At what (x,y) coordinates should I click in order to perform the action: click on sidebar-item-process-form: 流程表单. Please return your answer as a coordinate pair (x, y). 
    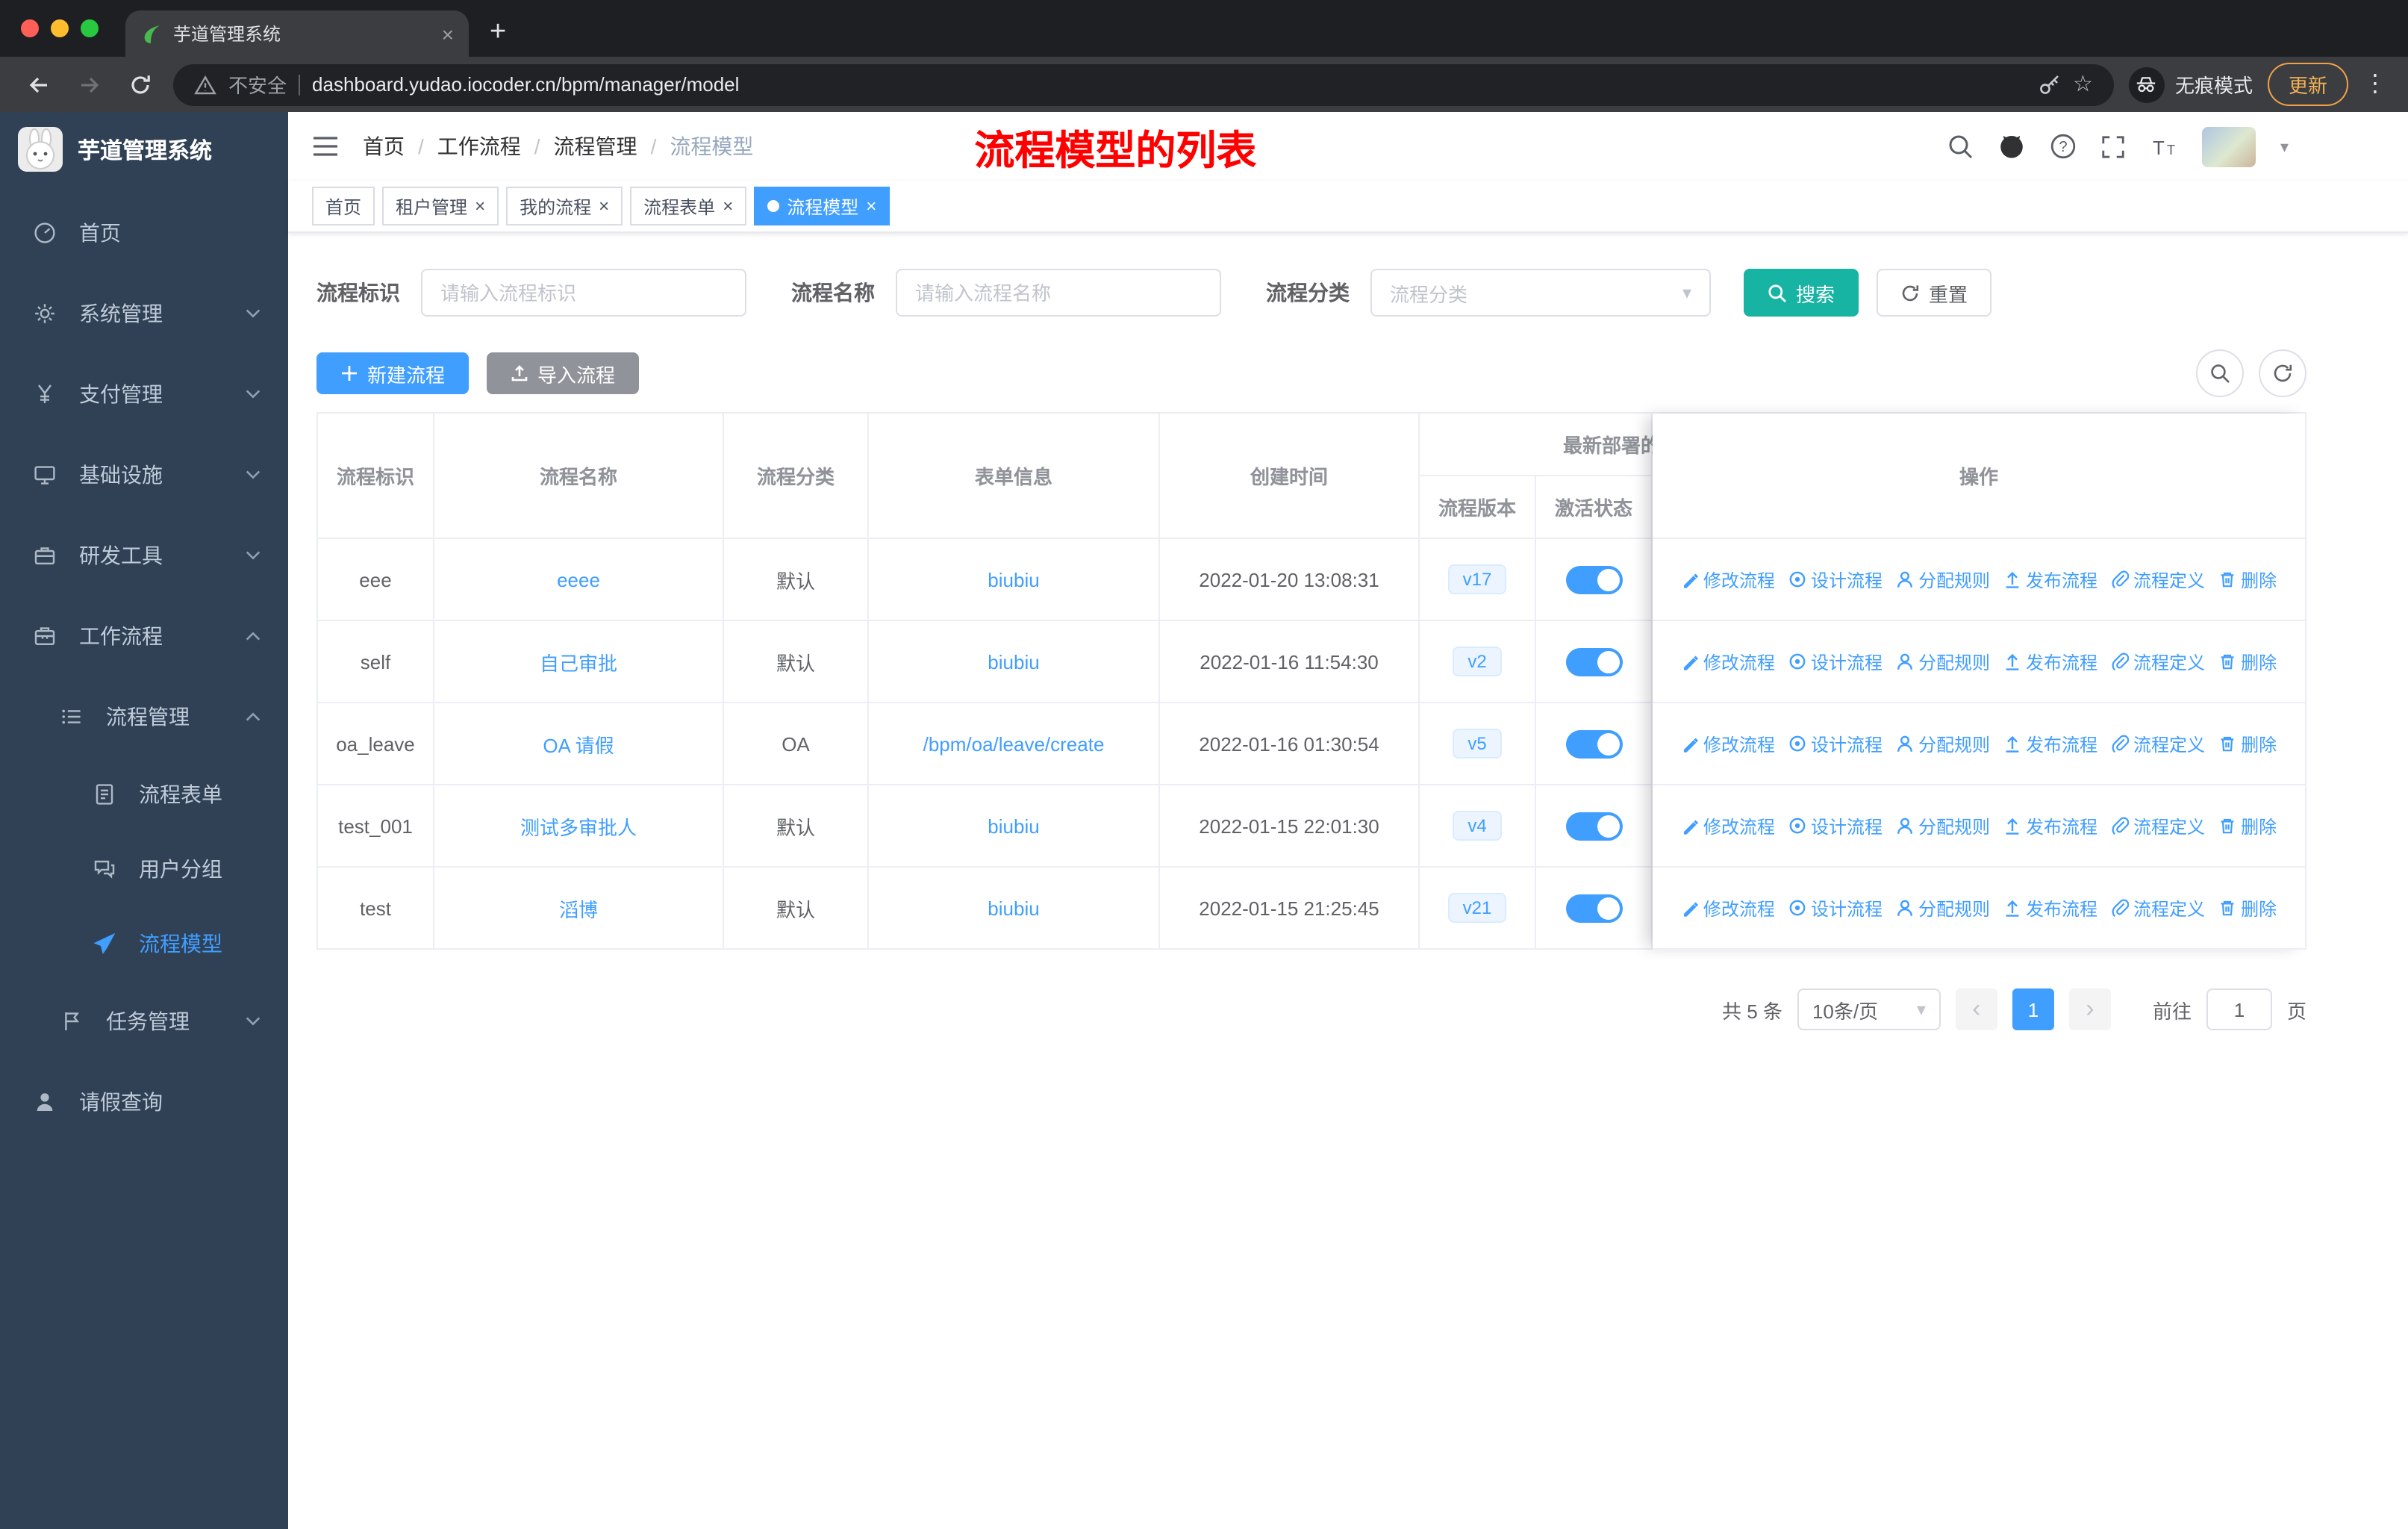
    Looking at the image, I should click on (144, 794).